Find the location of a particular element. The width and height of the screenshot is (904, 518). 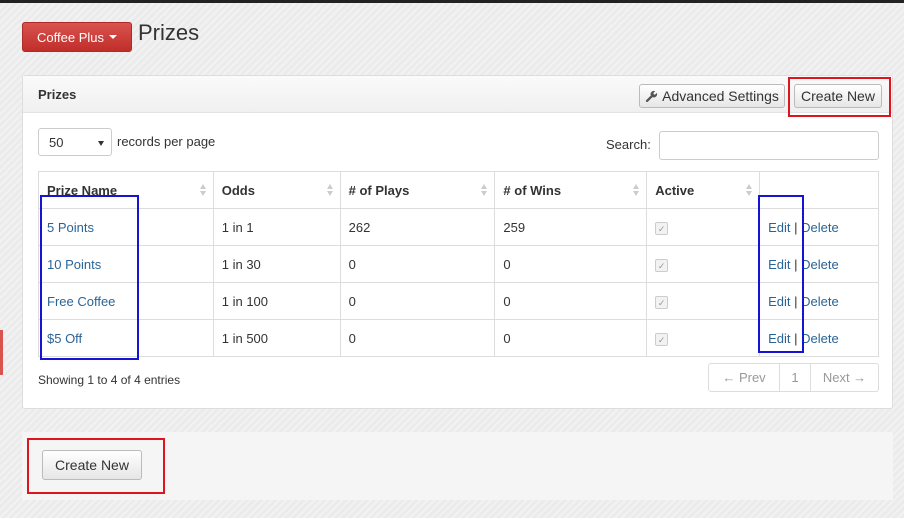

panel-title: Prizes is located at coordinates (57, 94).